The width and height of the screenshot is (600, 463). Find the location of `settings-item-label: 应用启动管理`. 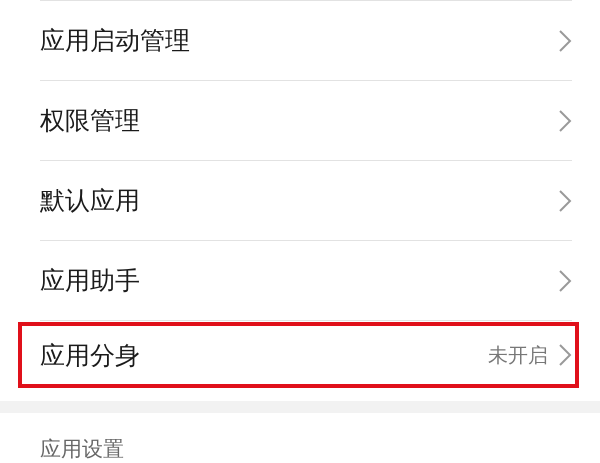

settings-item-label: 应用启动管理 is located at coordinates (115, 41).